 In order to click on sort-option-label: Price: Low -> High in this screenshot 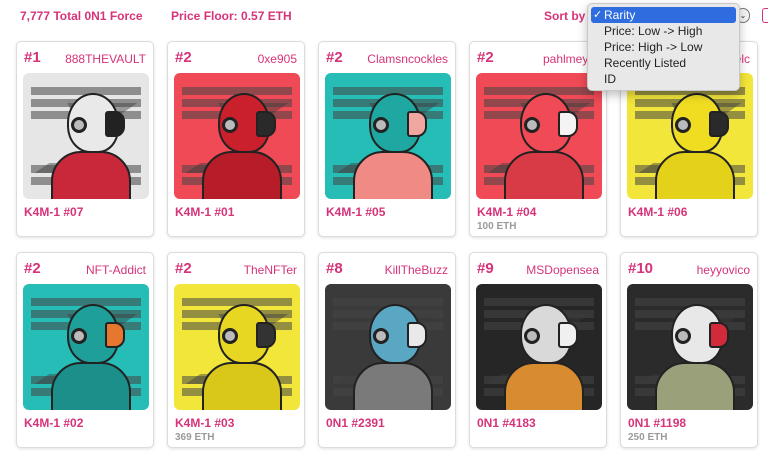, I will do `click(653, 31)`.